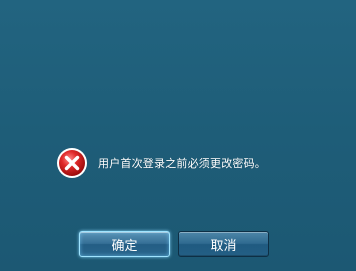 Image resolution: width=356 pixels, height=271 pixels. What do you see at coordinates (124, 244) in the screenshot?
I see `ok-button: 确定` at bounding box center [124, 244].